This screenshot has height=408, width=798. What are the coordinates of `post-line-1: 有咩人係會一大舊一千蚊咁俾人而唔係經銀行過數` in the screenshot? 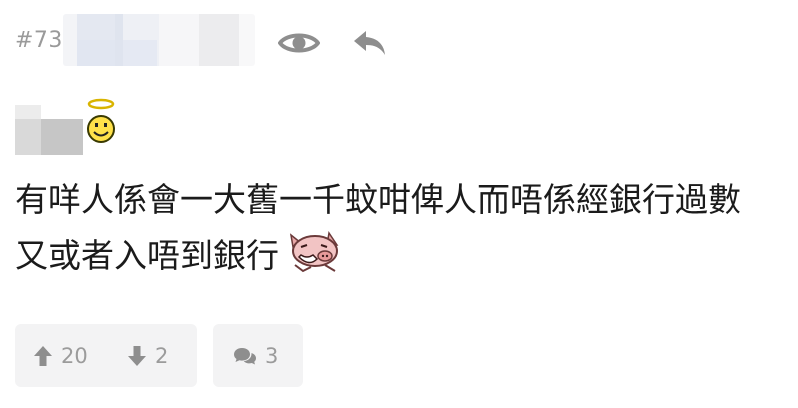 It's located at (378, 199).